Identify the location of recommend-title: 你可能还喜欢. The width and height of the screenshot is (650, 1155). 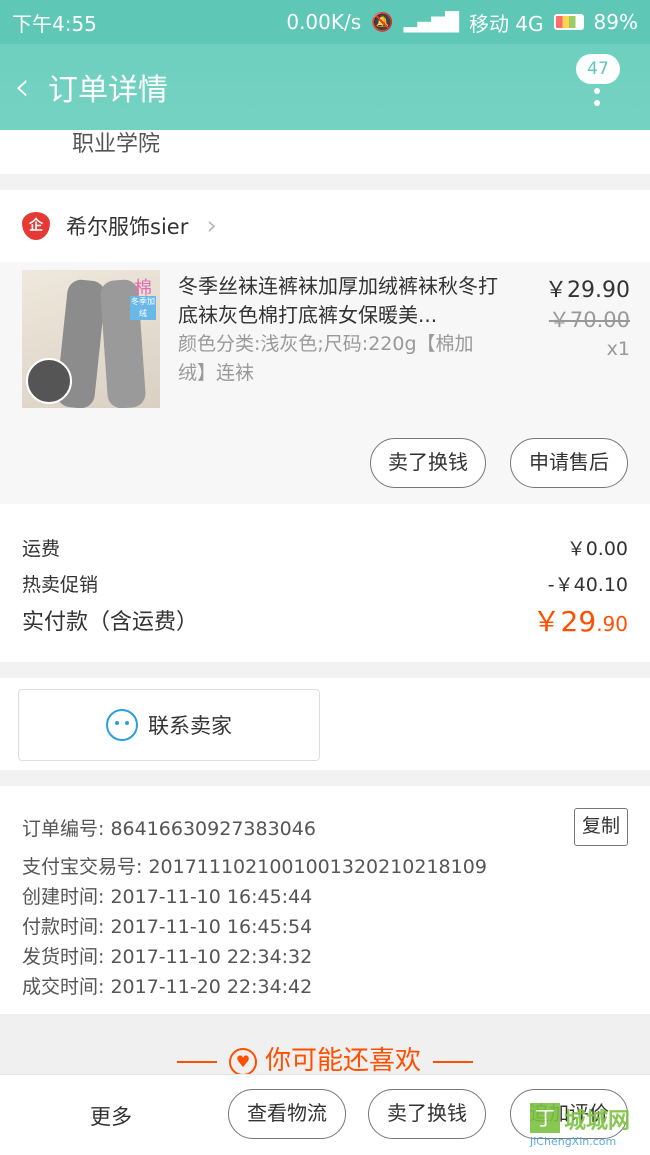
(342, 1061).